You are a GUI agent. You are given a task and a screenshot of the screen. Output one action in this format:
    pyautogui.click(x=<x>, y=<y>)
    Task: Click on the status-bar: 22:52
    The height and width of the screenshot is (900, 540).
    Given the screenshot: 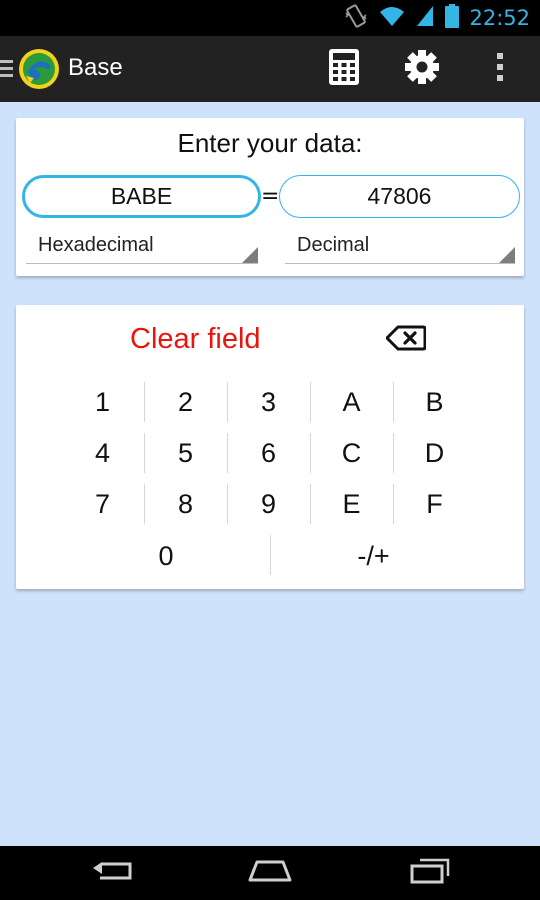 What is the action you would take?
    pyautogui.click(x=270, y=18)
    